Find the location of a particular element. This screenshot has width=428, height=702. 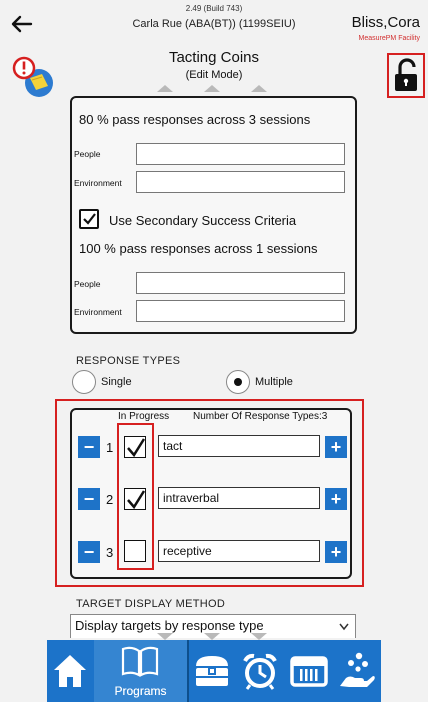

secondary-criteria-checkbox is located at coordinates (89, 219).